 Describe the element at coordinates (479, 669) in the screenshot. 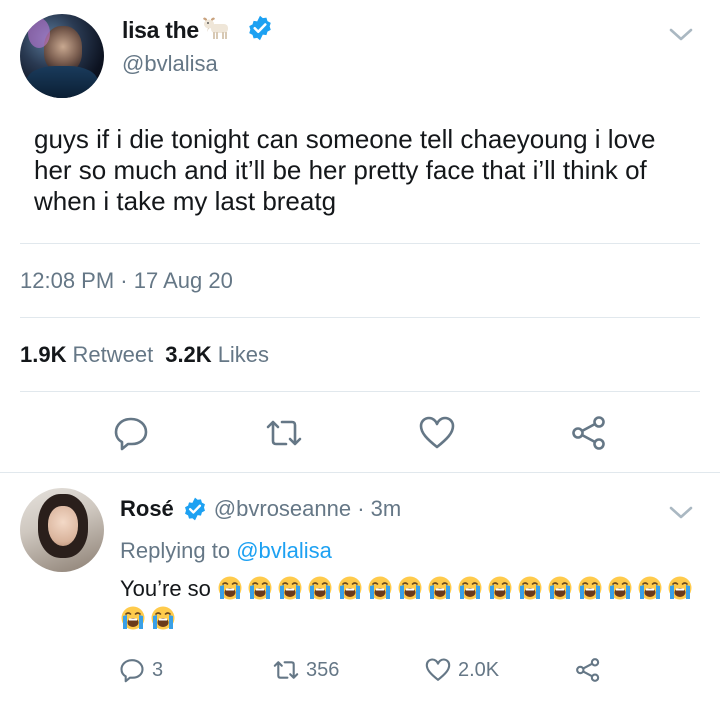

I see `reply-like-count: 2.0K` at that location.